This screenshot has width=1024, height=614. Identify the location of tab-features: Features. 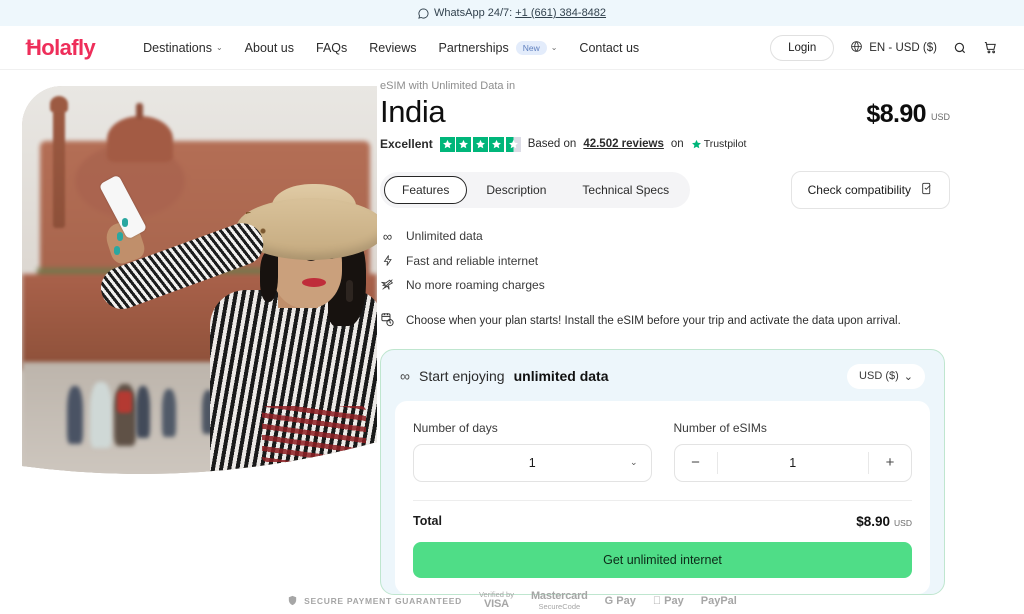
(426, 189).